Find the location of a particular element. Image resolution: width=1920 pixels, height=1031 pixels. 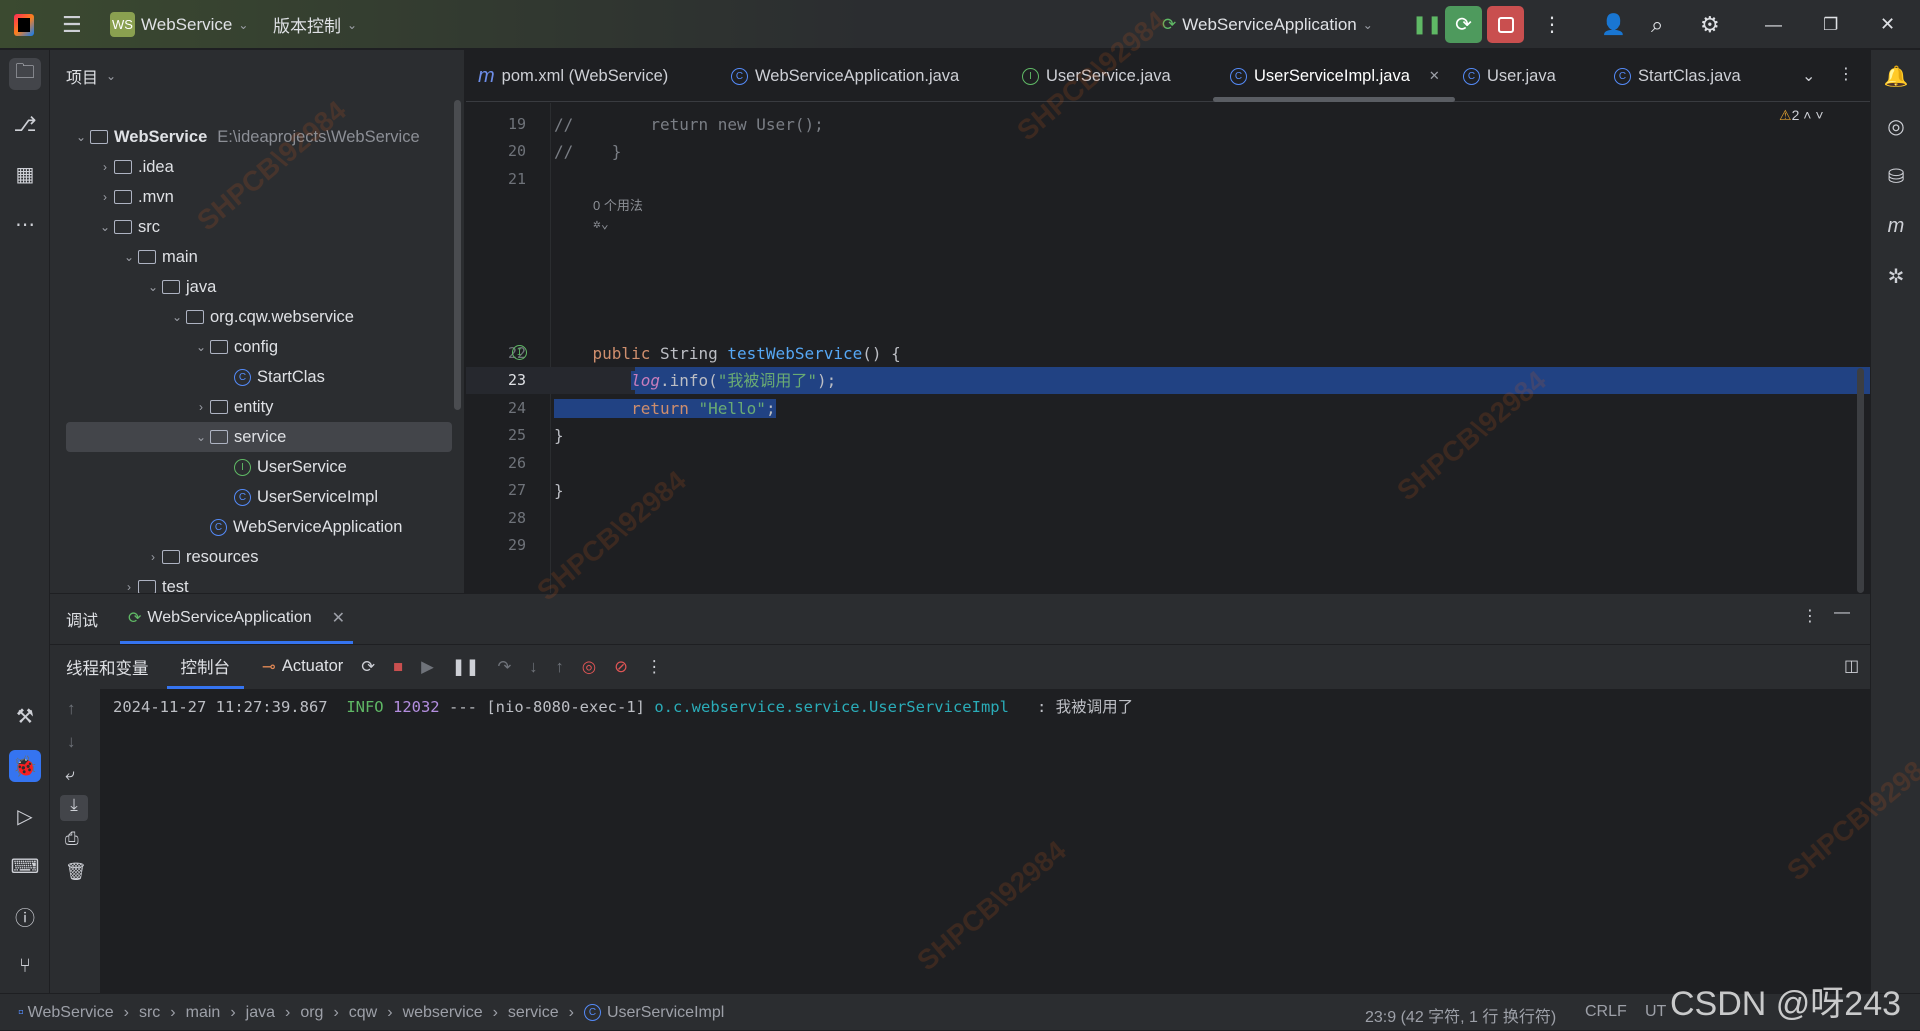

project-tool-icon: 🗀 is located at coordinates (25, 74).